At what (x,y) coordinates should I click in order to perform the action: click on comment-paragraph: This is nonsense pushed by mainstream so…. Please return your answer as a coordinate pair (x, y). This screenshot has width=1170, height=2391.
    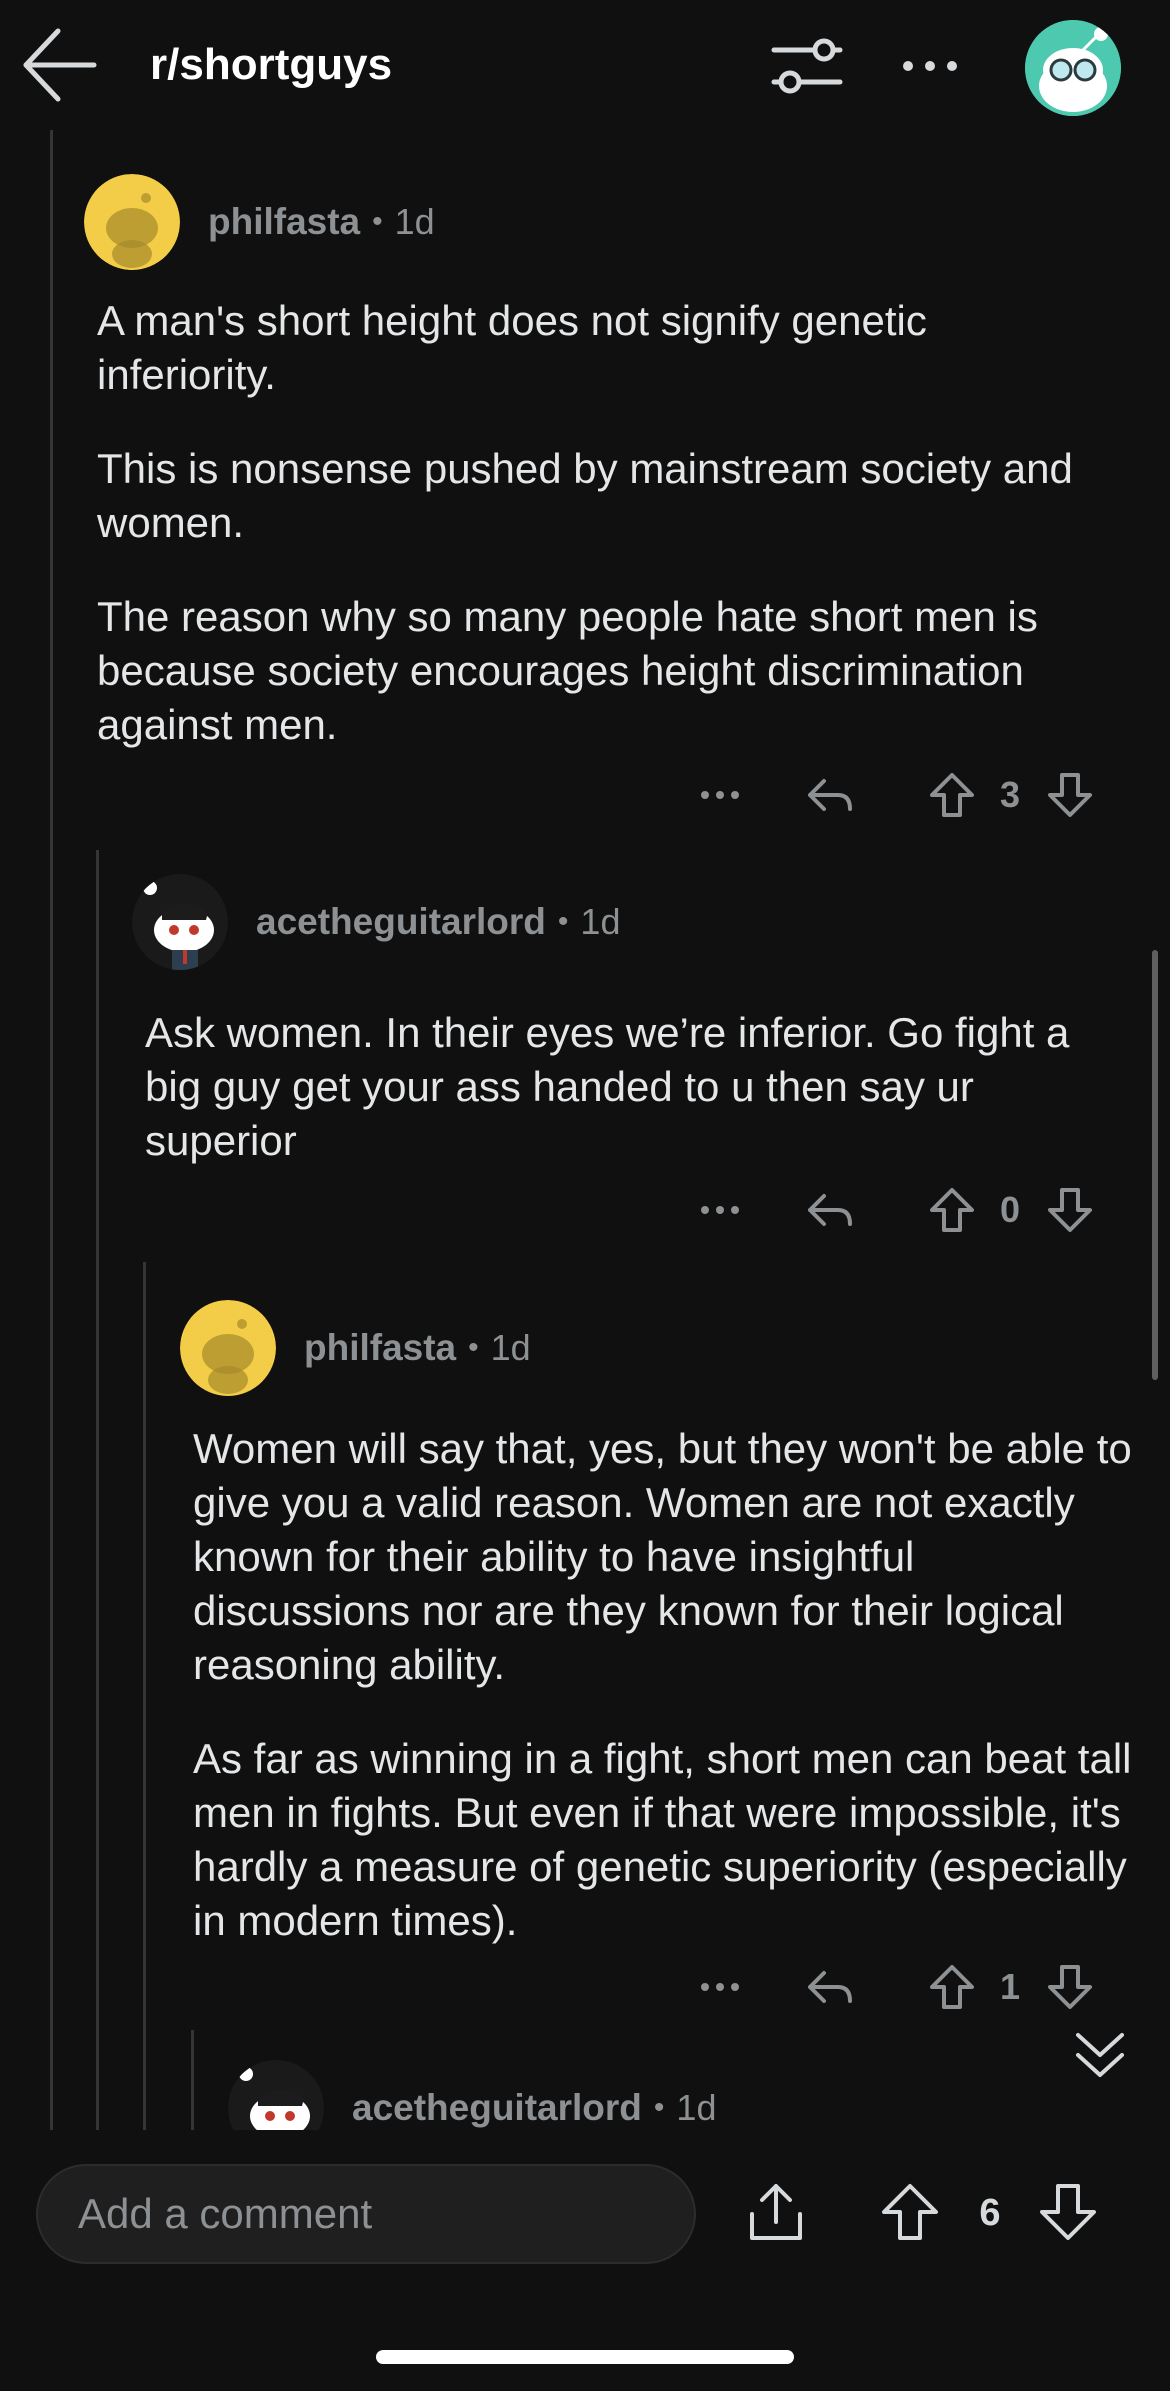
    Looking at the image, I should click on (585, 495).